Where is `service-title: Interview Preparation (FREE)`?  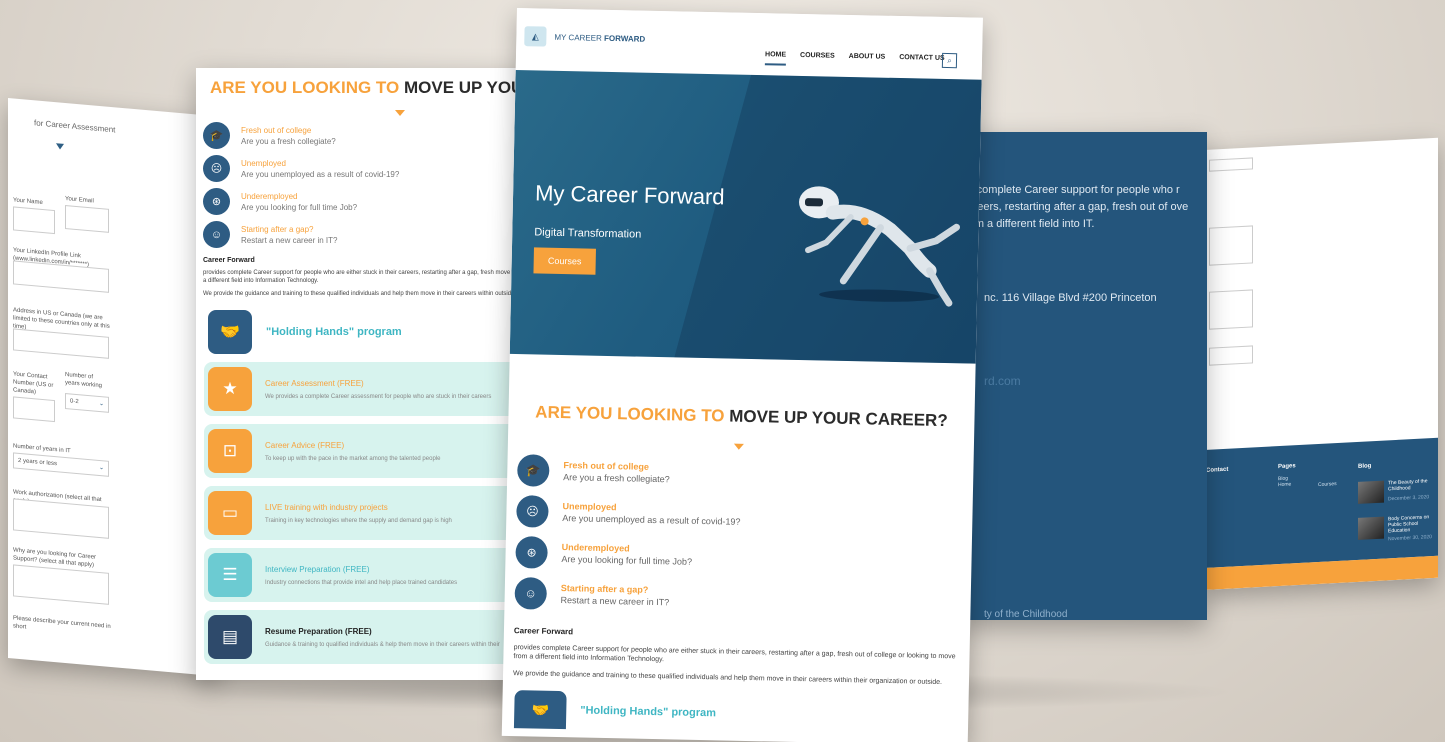 service-title: Interview Preparation (FREE) is located at coordinates (317, 569).